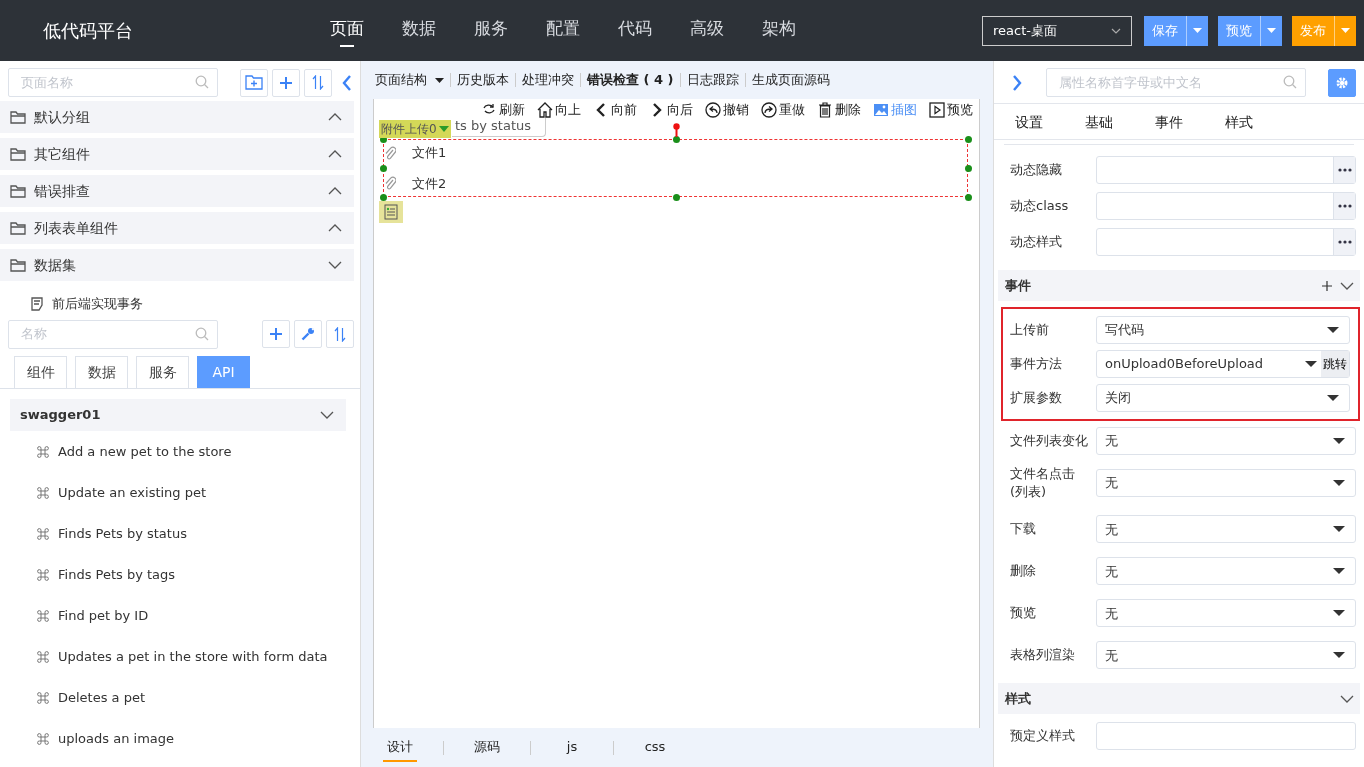 The width and height of the screenshot is (1364, 767). I want to click on api-item: Find pet by ID, so click(178, 616).